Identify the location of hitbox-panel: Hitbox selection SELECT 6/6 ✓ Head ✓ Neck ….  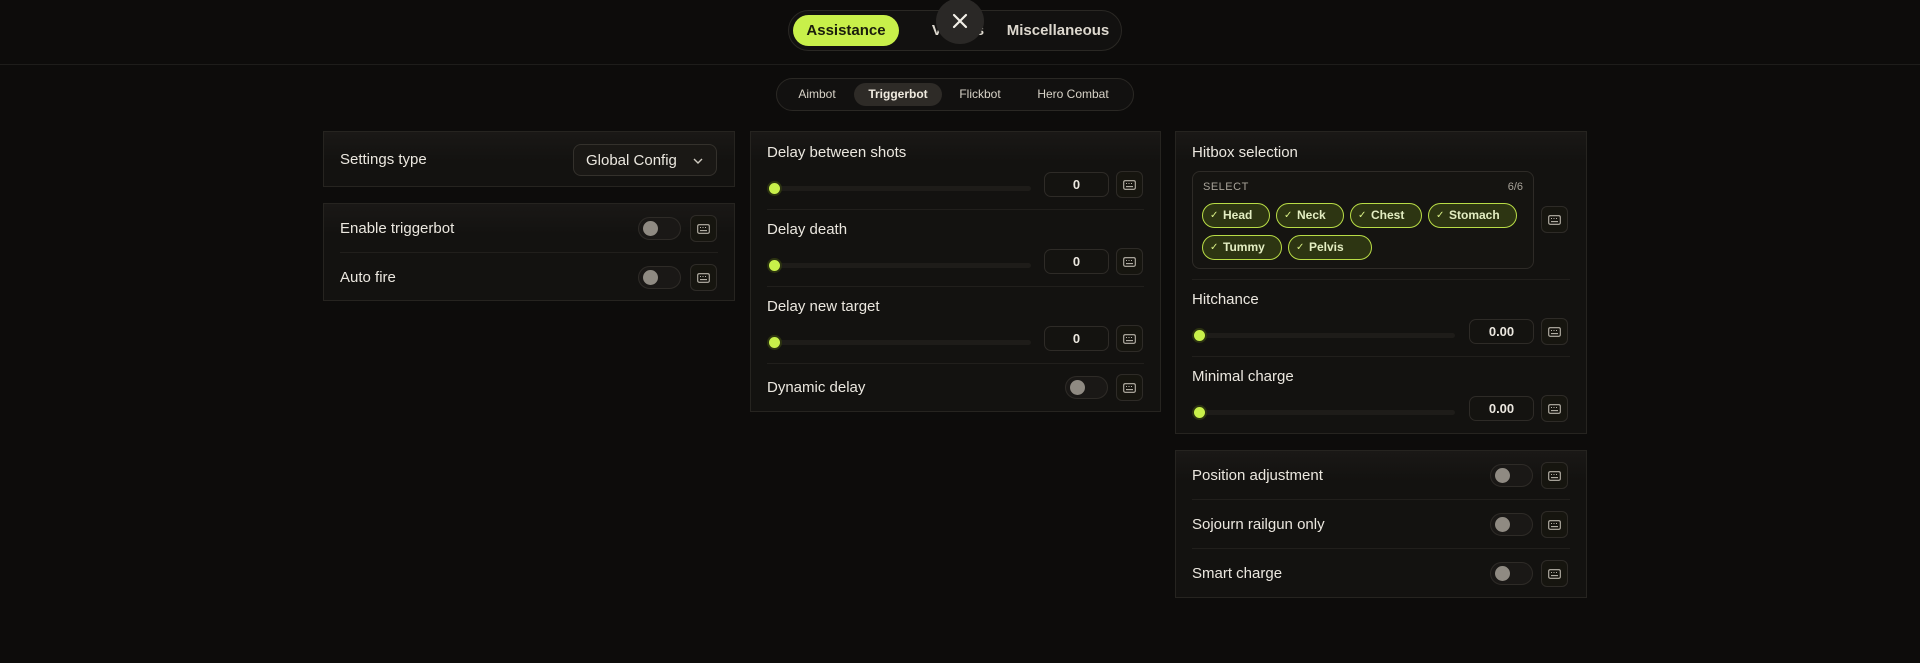
(1381, 282).